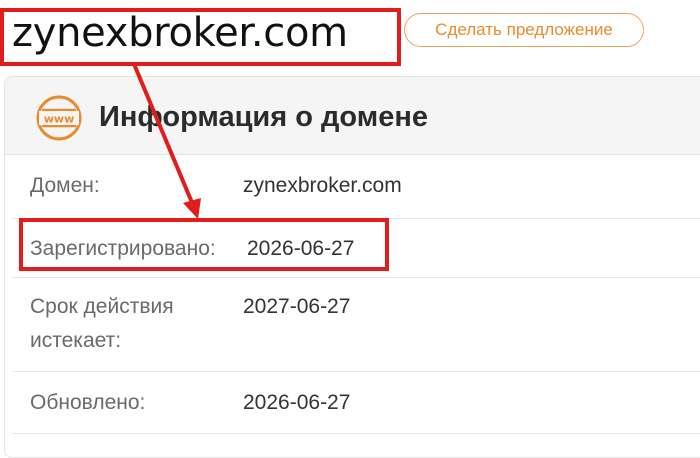  What do you see at coordinates (524, 30) in the screenshot?
I see `make-offer-button: Сделать предложение` at bounding box center [524, 30].